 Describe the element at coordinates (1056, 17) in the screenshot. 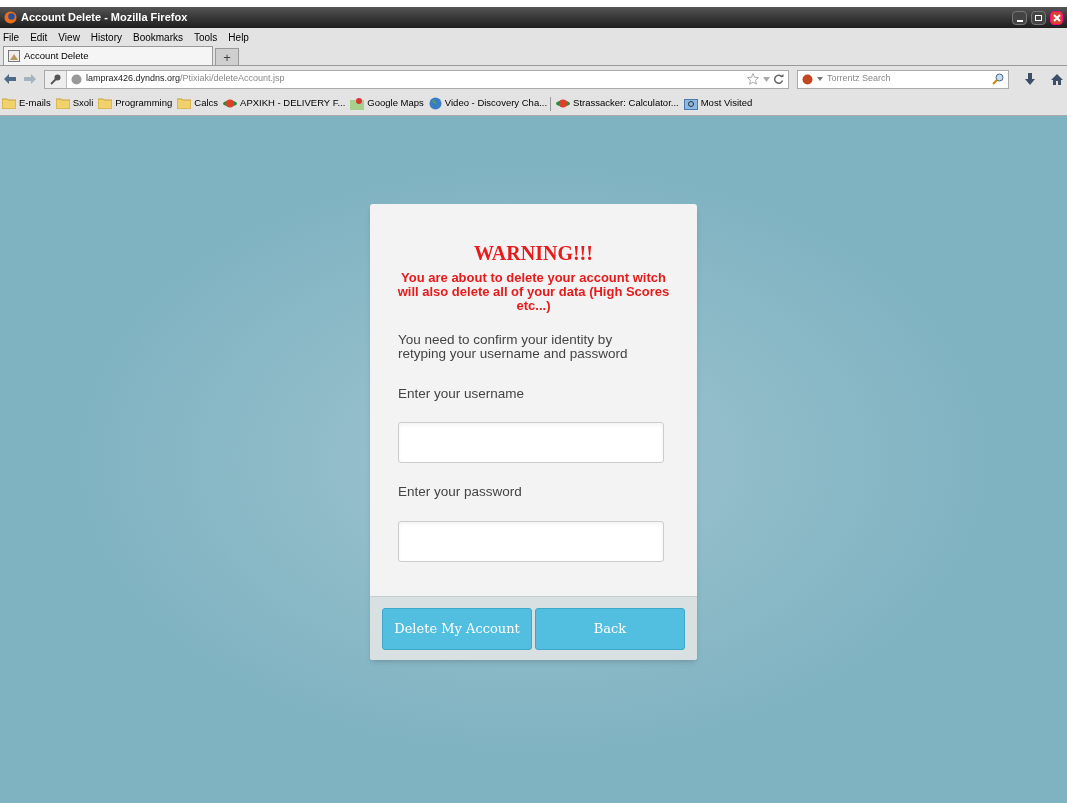

I see `close-button` at that location.